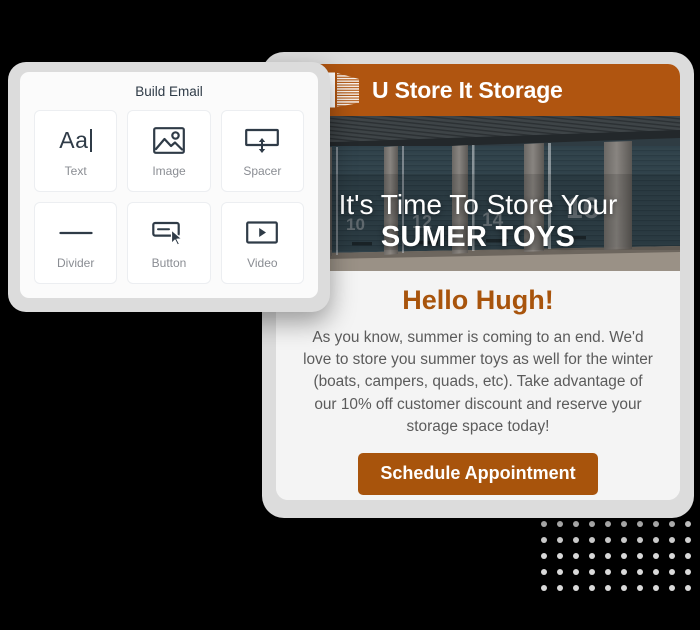  What do you see at coordinates (76, 233) in the screenshot?
I see `divider-icon` at bounding box center [76, 233].